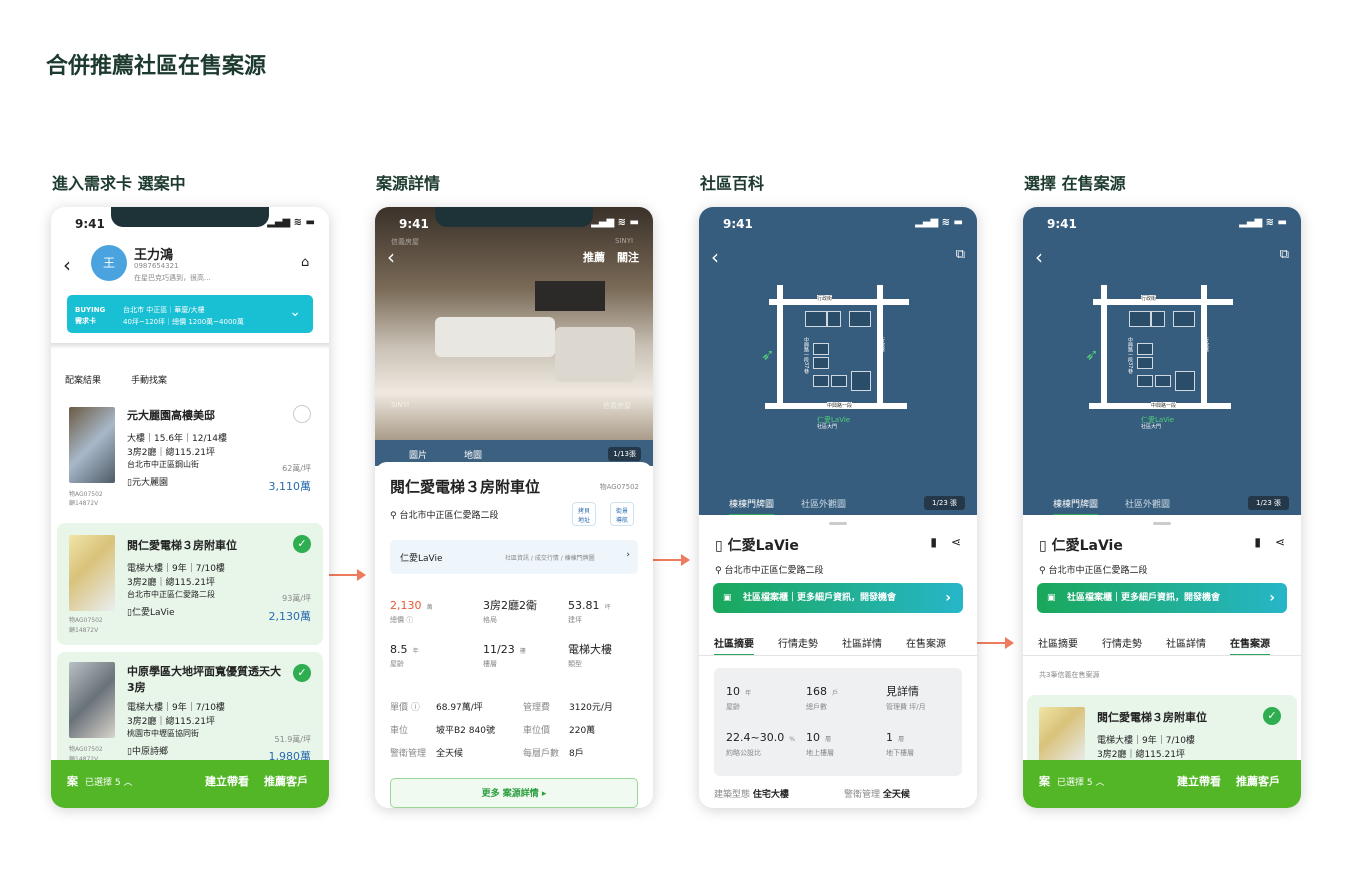  What do you see at coordinates (594, 257) in the screenshot?
I see `recommend-button: 推薦` at bounding box center [594, 257].